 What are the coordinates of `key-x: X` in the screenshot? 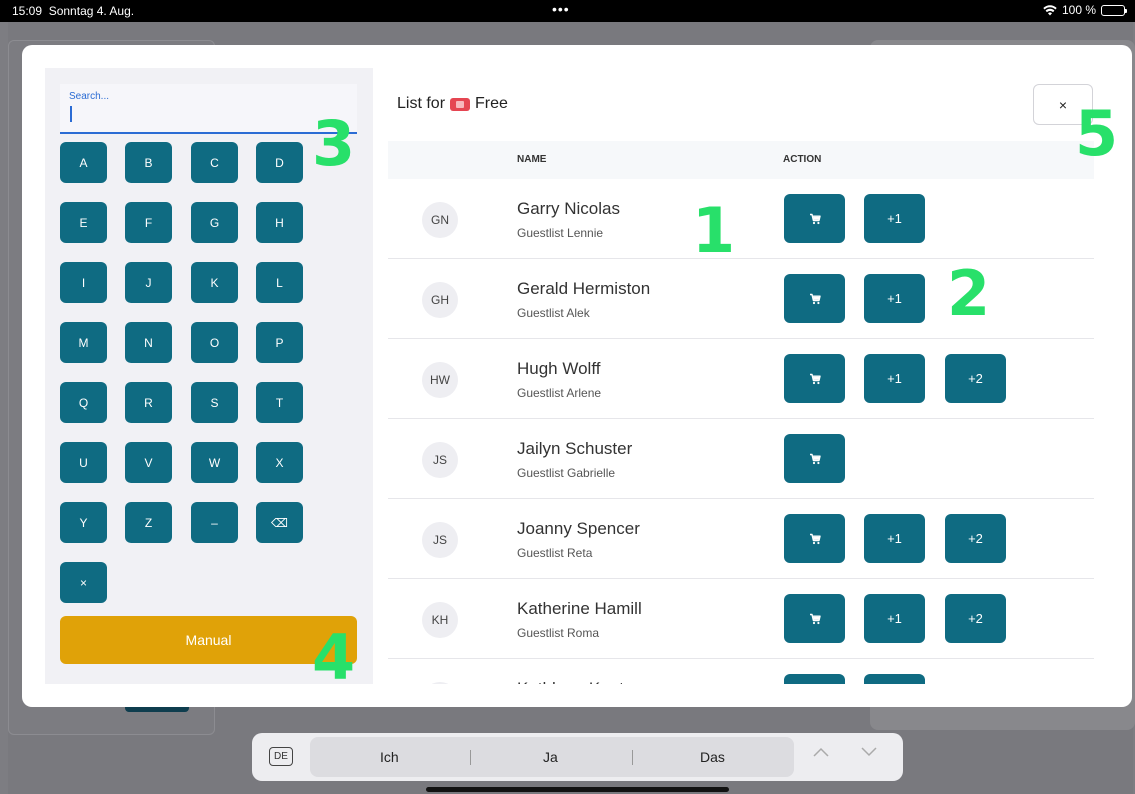 It's located at (279, 462).